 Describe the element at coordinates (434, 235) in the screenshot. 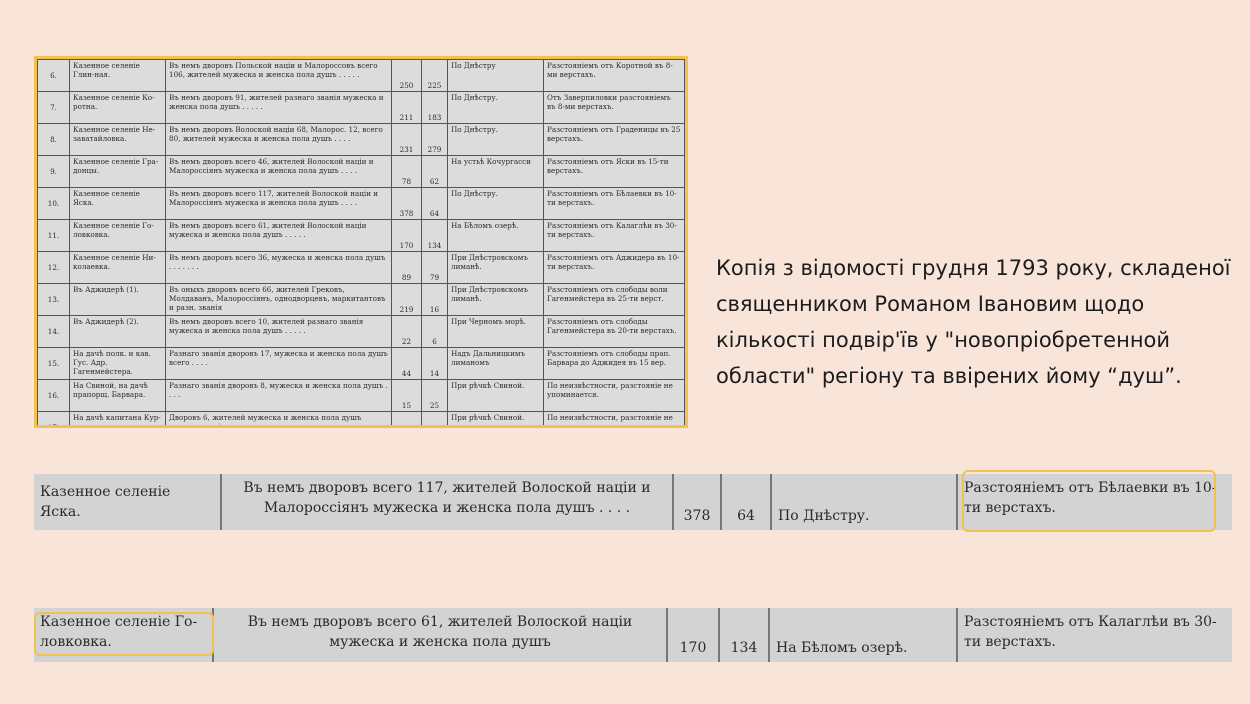

I see `scan-cell-f: 134` at that location.